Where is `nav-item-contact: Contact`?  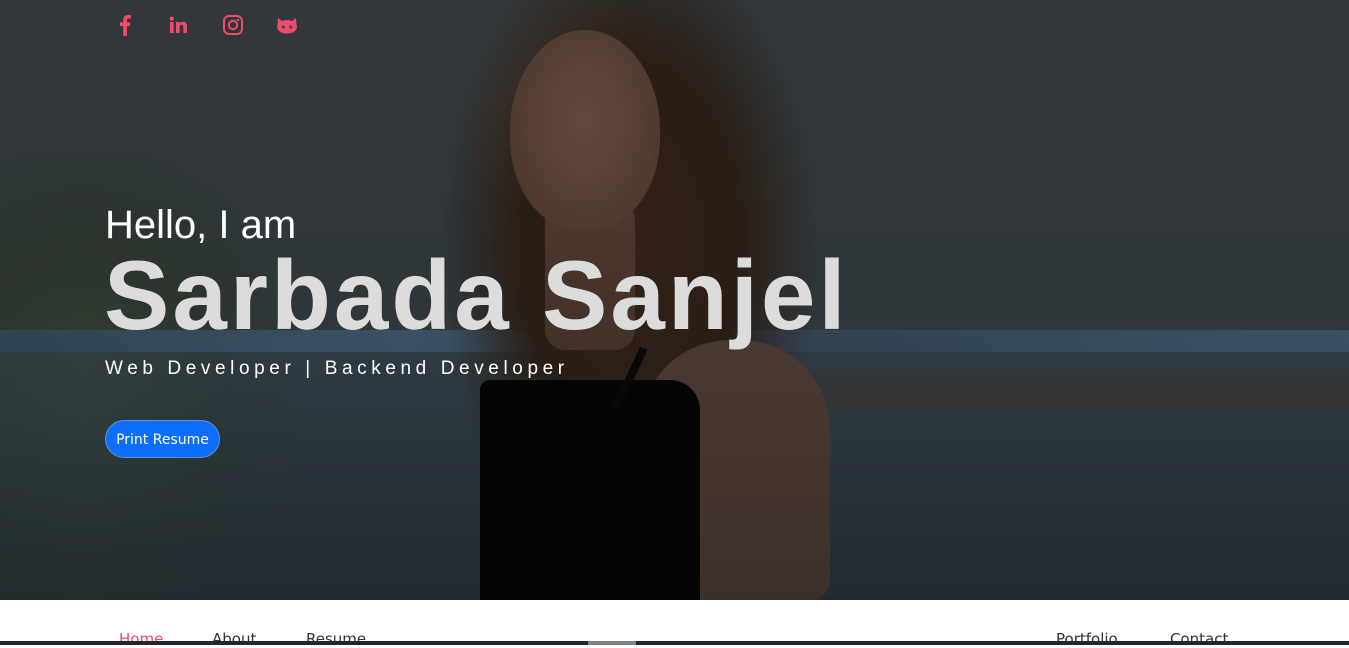 nav-item-contact: Contact is located at coordinates (1199, 639).